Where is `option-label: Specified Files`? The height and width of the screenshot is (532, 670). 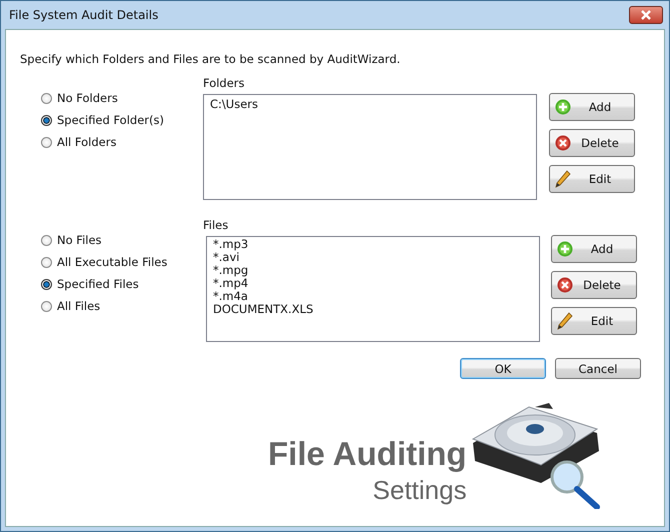
option-label: Specified Files is located at coordinates (98, 284).